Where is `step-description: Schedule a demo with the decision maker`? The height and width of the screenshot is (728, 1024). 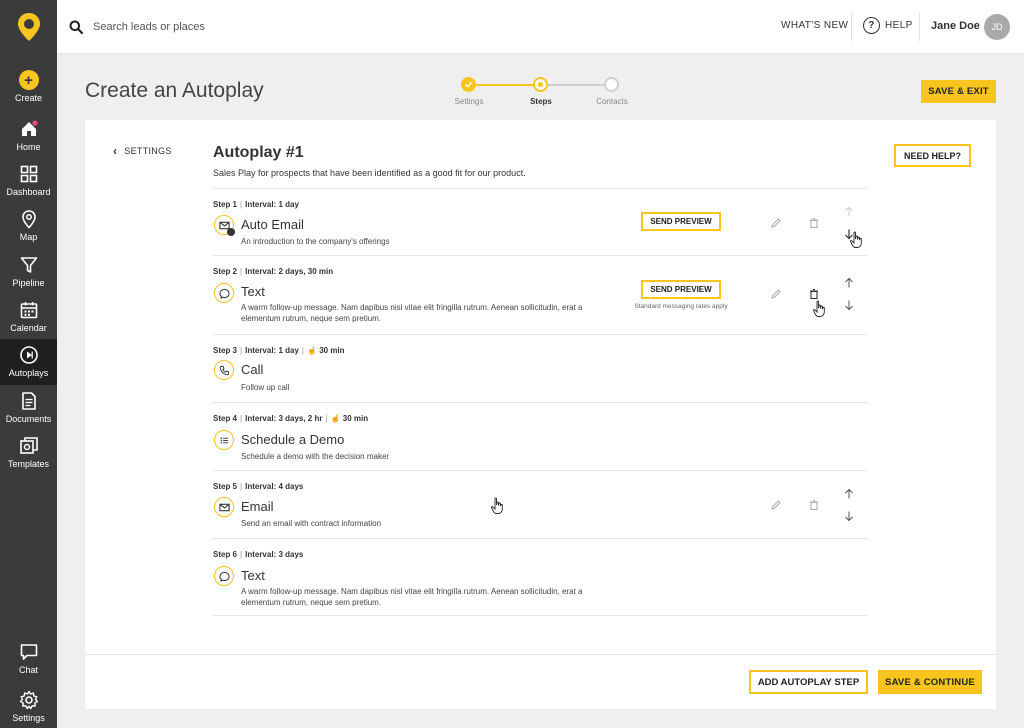 step-description: Schedule a demo with the decision maker is located at coordinates (315, 456).